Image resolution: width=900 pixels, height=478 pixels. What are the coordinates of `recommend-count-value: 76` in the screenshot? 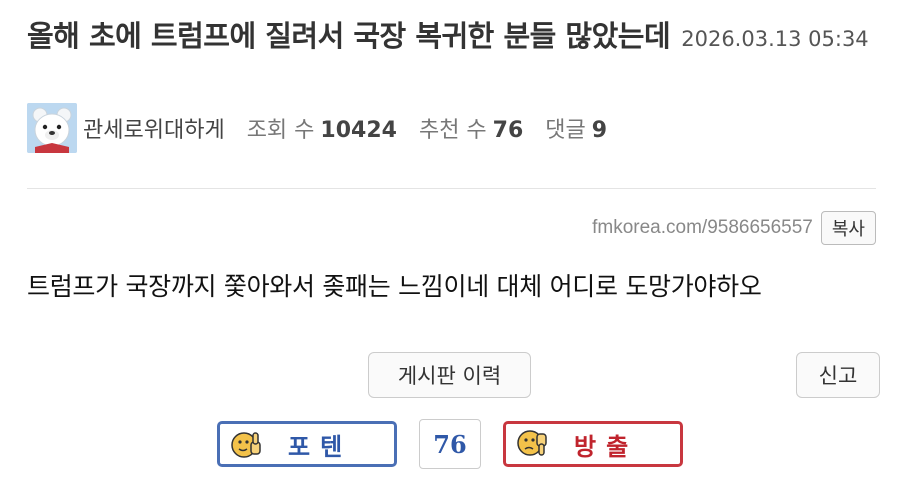 It's located at (508, 130).